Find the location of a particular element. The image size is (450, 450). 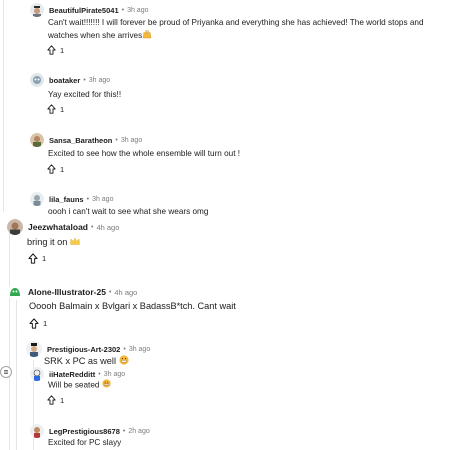

collapse-thread-button is located at coordinates (6, 372).